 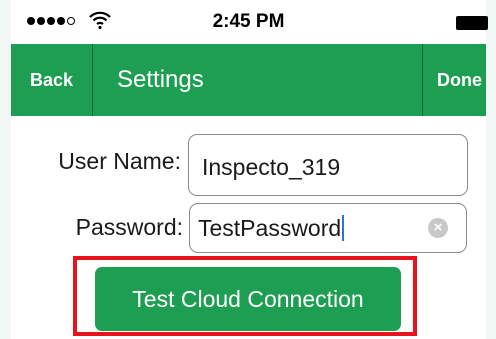 What do you see at coordinates (343, 228) in the screenshot?
I see `text-cursor` at bounding box center [343, 228].